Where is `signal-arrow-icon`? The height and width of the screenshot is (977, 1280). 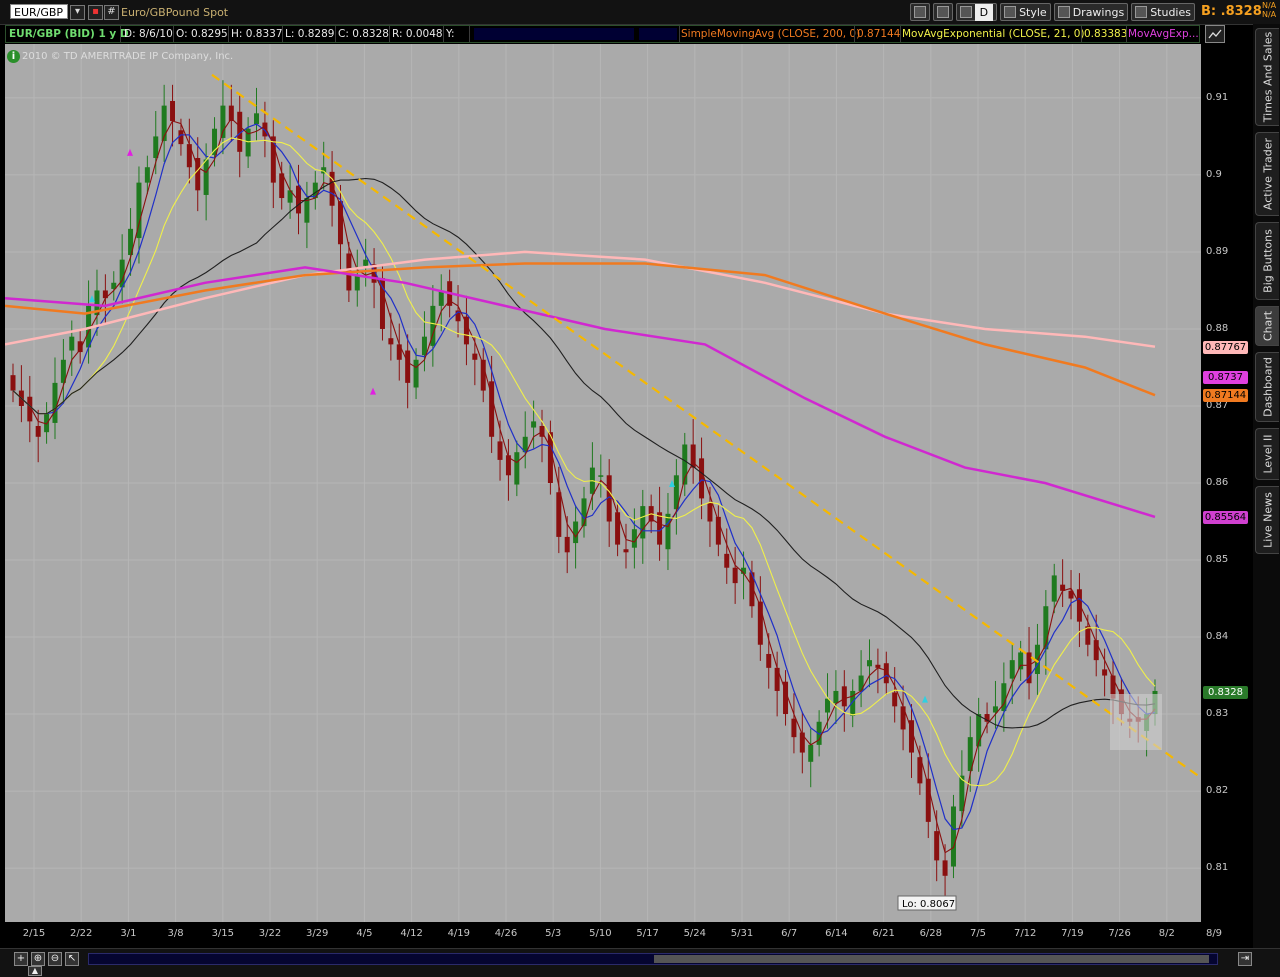 signal-arrow-icon is located at coordinates (925, 699).